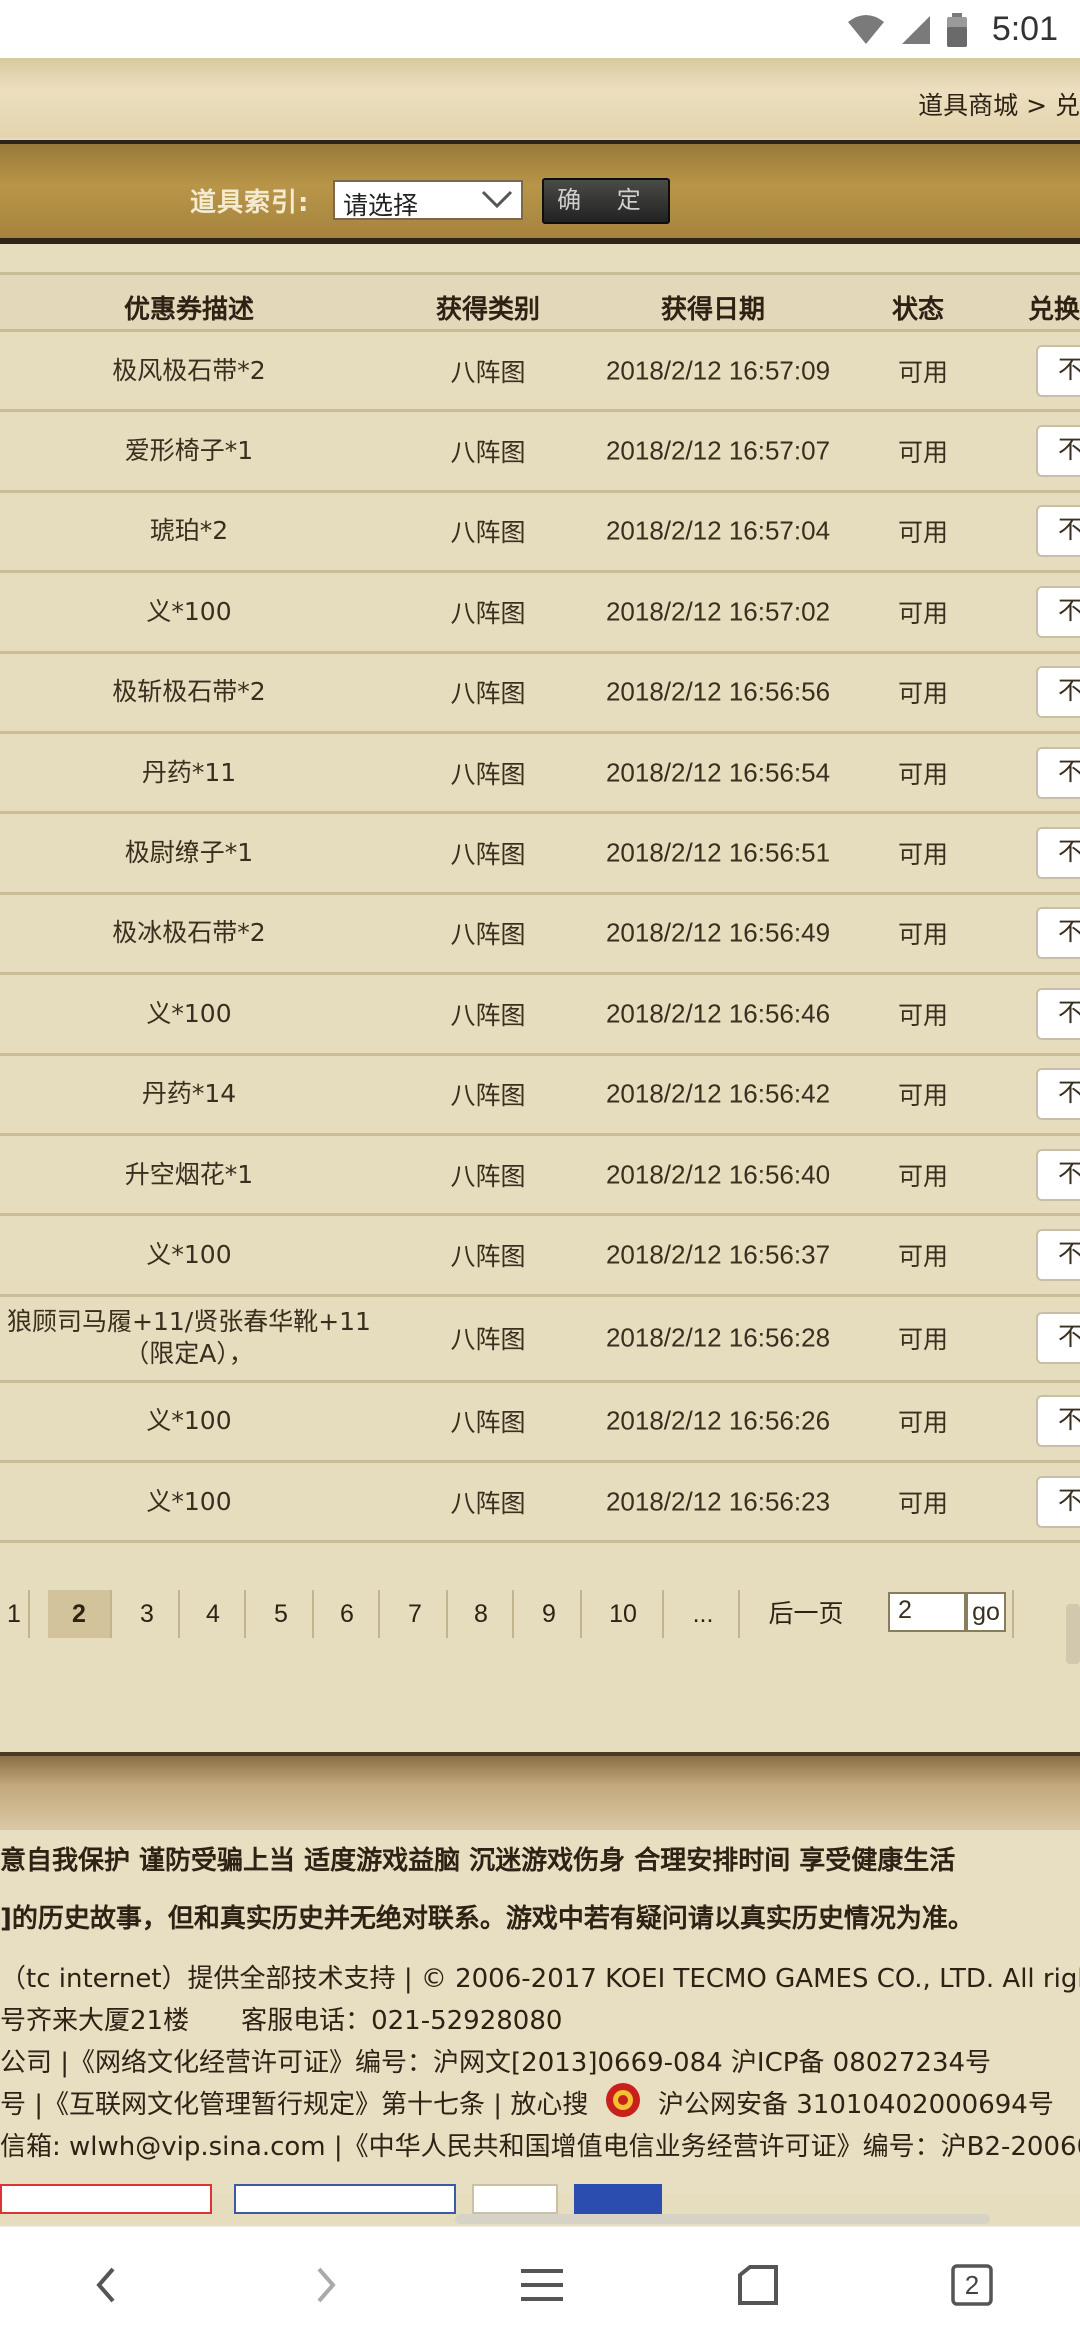  I want to click on footer-address: 号齐来大厦21楼 客服电话：021-52928080, so click(281, 2021).